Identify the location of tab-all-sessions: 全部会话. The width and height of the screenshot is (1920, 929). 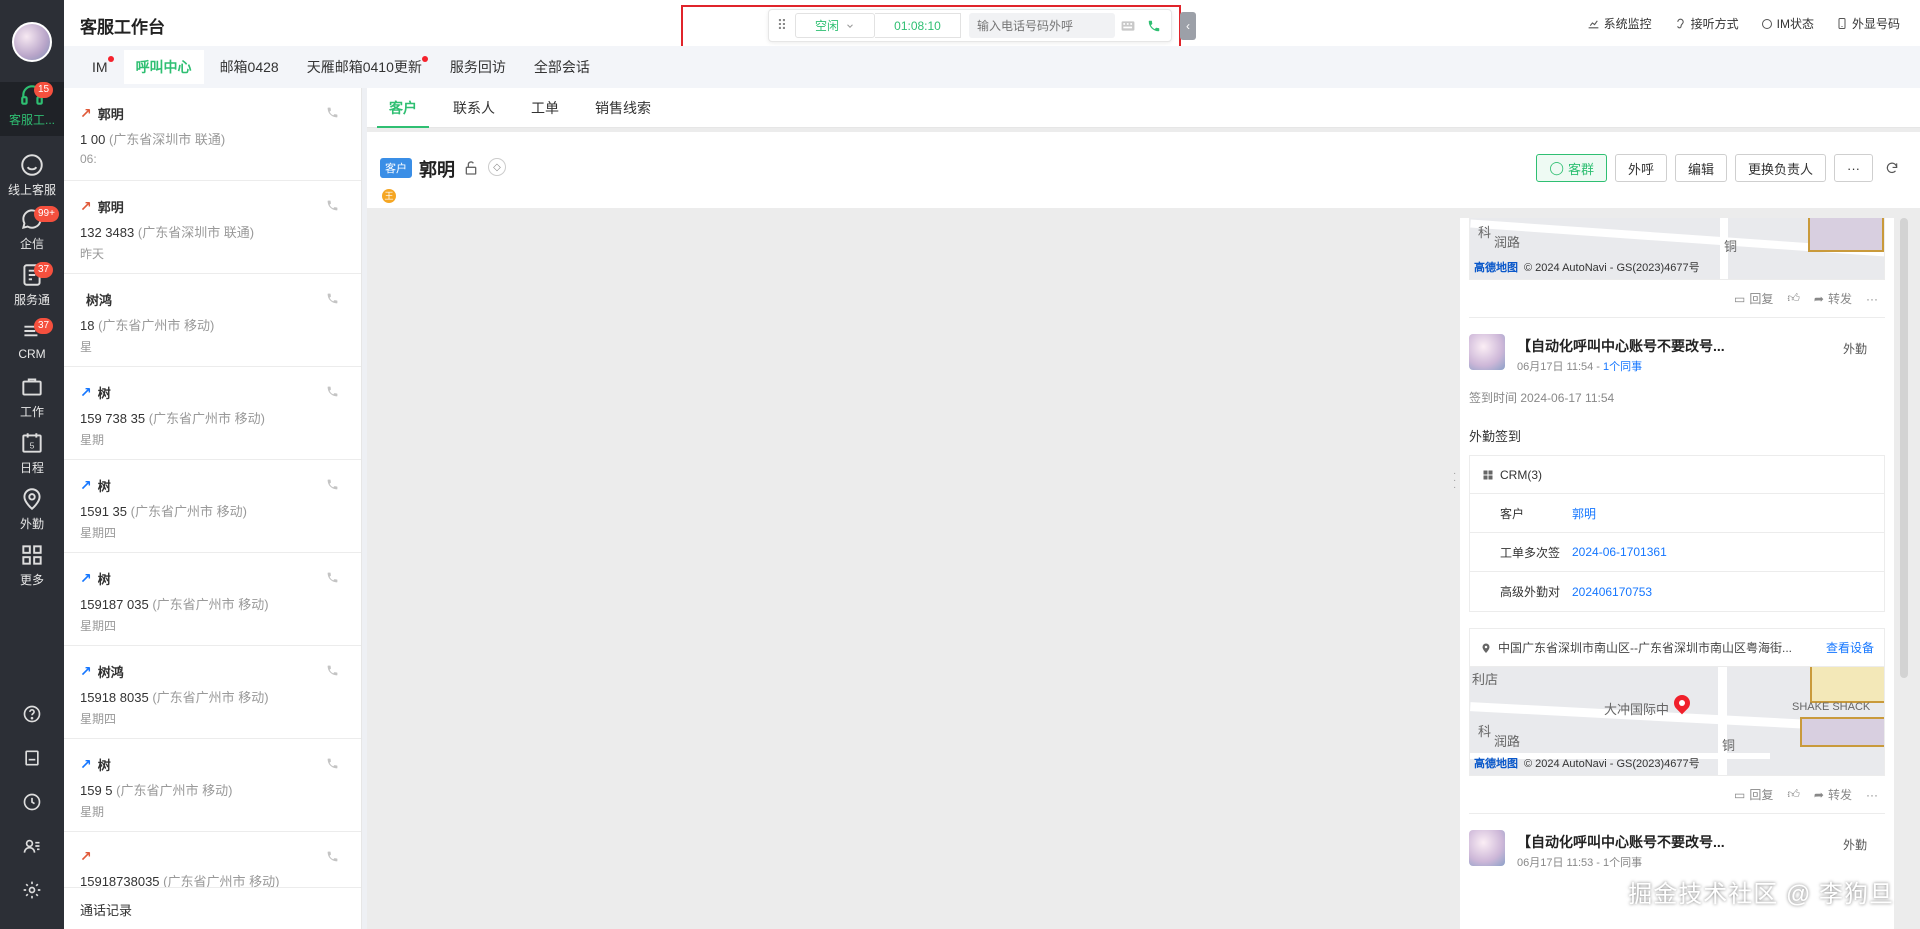
(562, 67).